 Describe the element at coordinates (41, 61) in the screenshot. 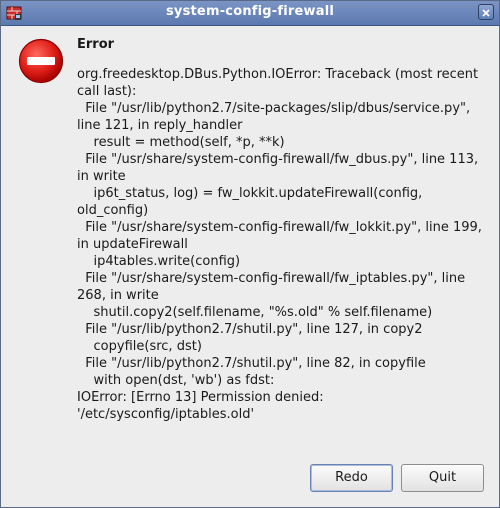

I see `error-icon` at that location.